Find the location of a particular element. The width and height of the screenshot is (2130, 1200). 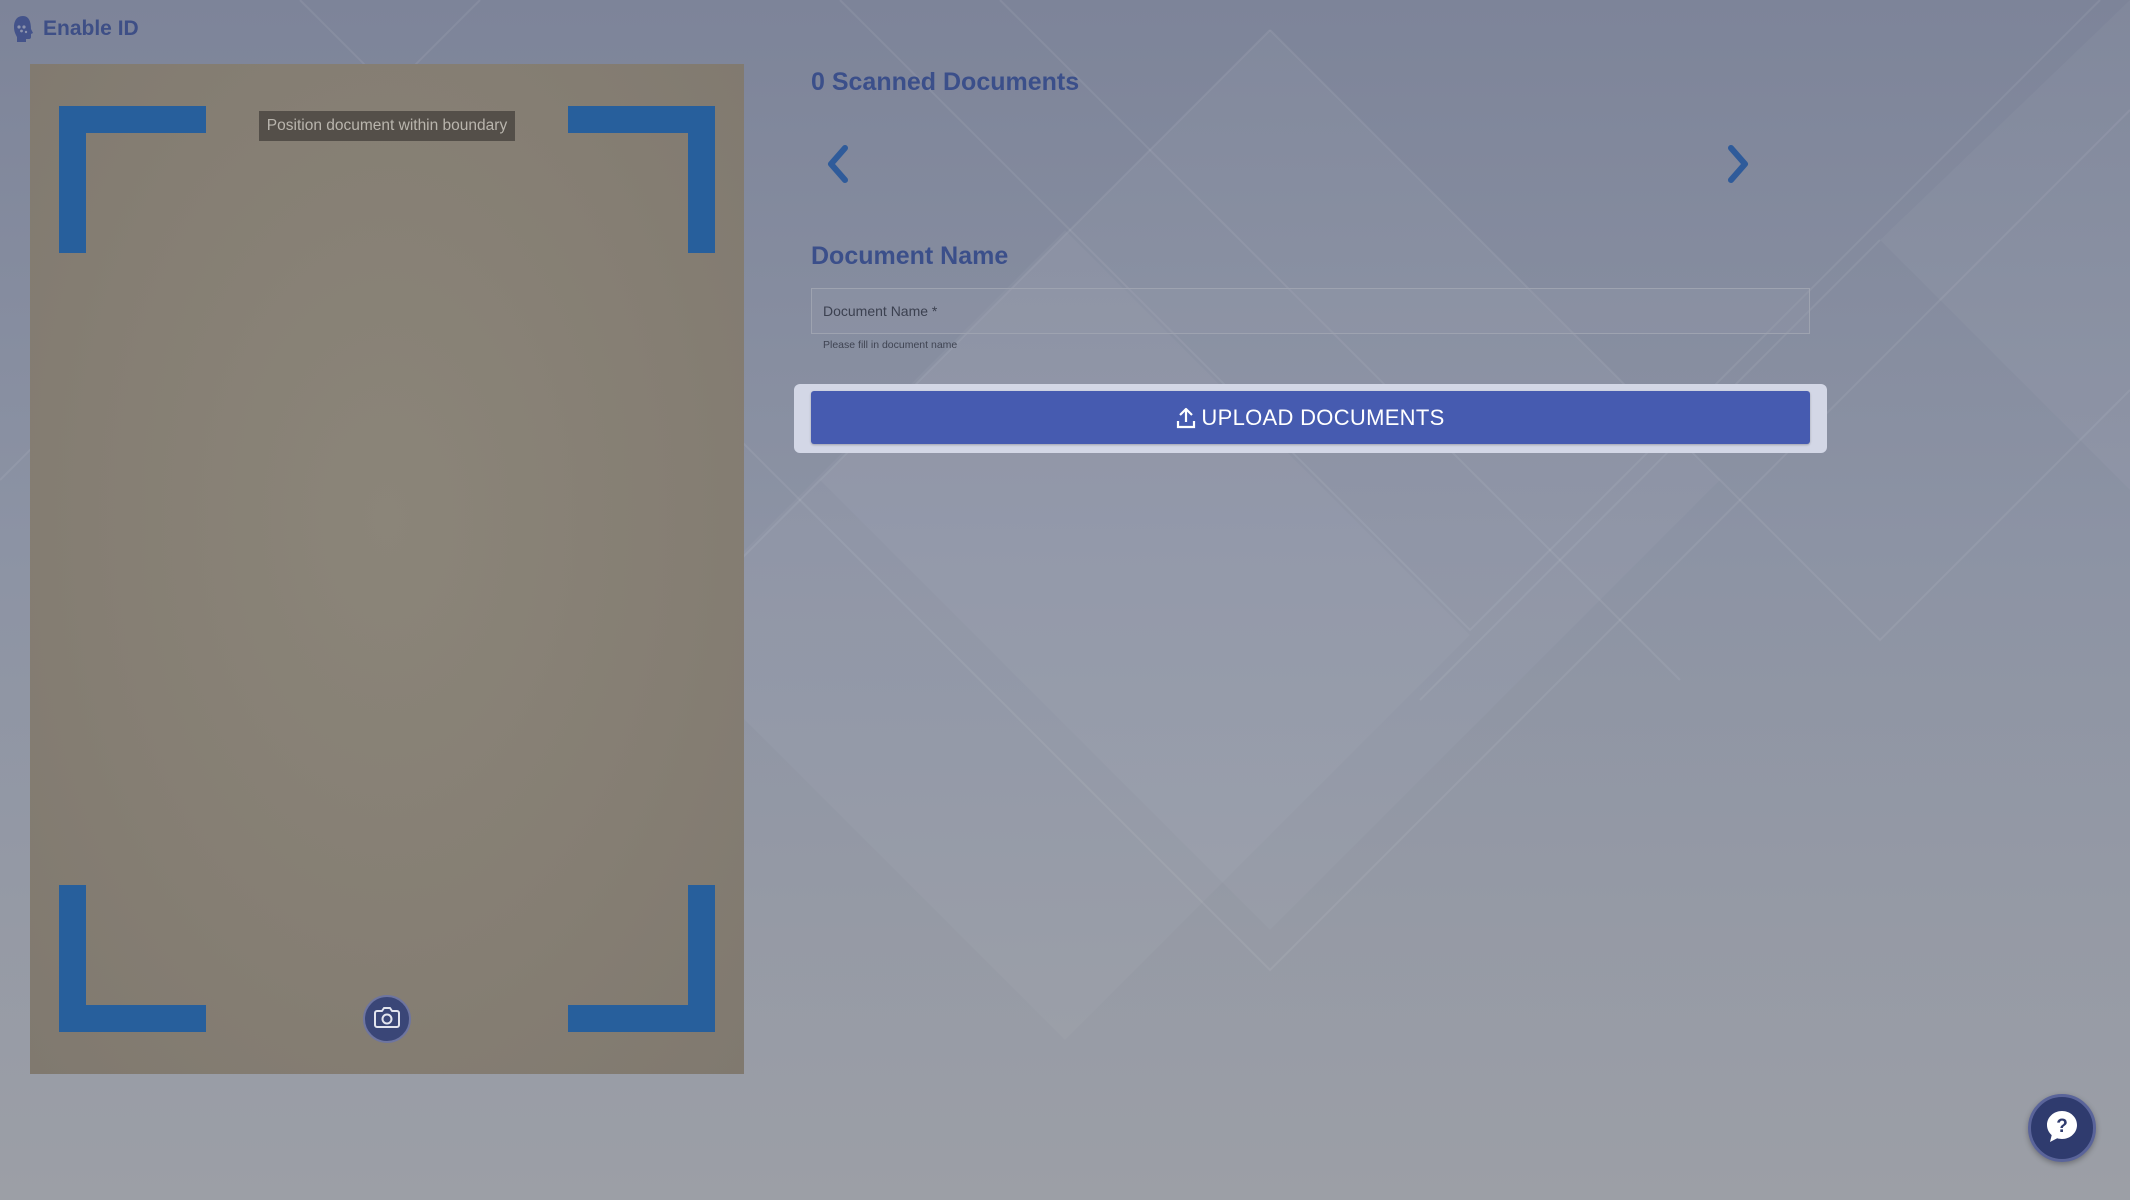

next-document-button is located at coordinates (1738, 166).